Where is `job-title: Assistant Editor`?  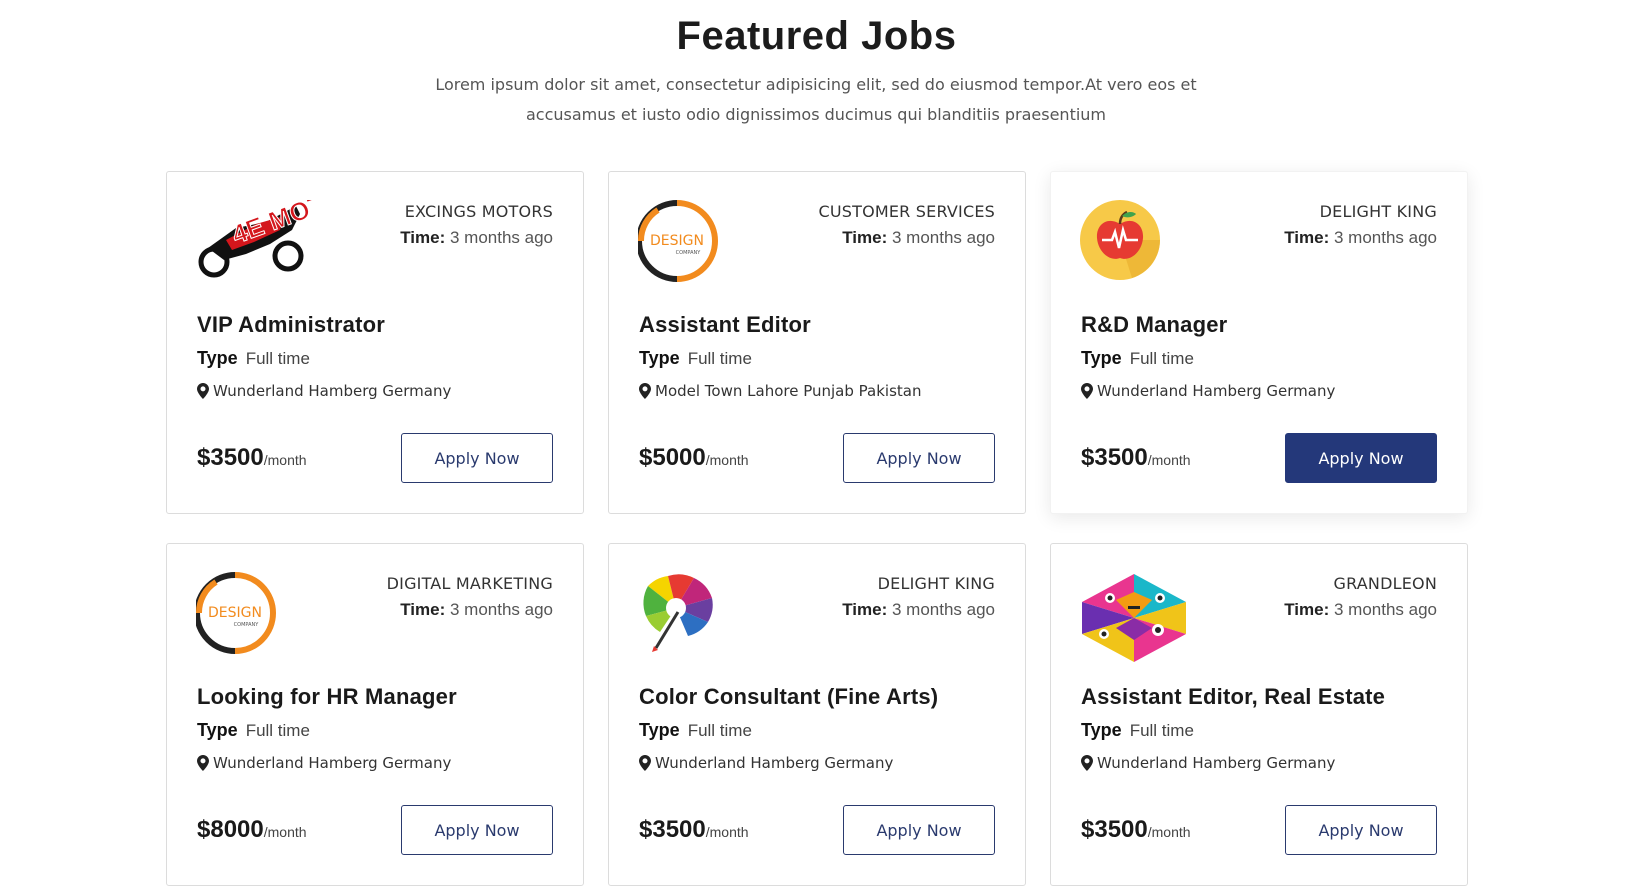 job-title: Assistant Editor is located at coordinates (725, 325).